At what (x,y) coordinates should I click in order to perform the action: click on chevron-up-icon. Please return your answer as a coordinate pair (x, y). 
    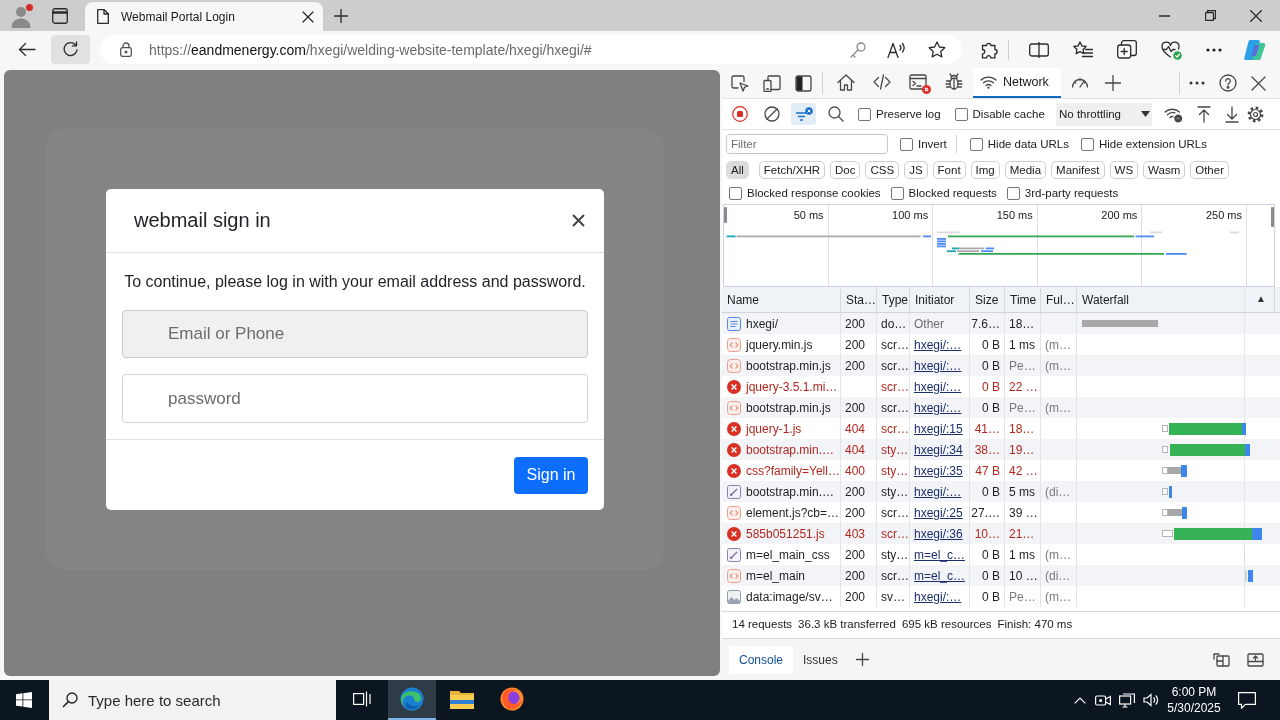
    Looking at the image, I should click on (1080, 700).